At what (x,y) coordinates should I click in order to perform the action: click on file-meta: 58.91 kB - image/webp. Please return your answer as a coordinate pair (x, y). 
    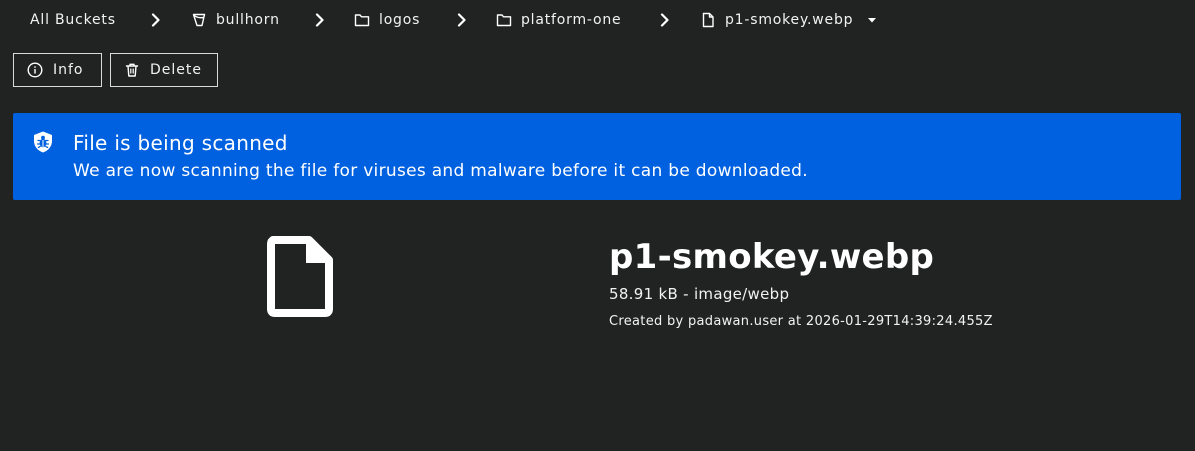
    Looking at the image, I should click on (699, 294).